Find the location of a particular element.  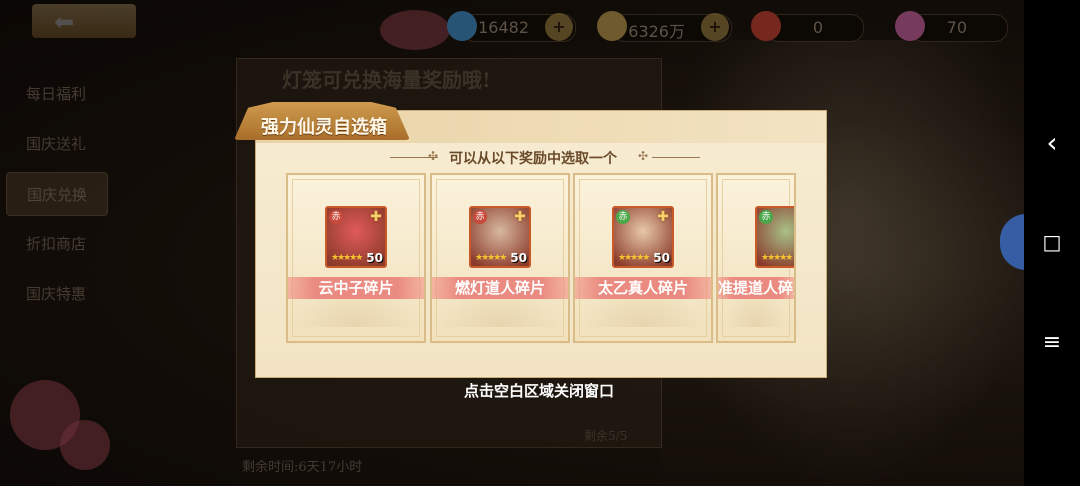

item-name: 太乙真人碎片 is located at coordinates (642, 288).